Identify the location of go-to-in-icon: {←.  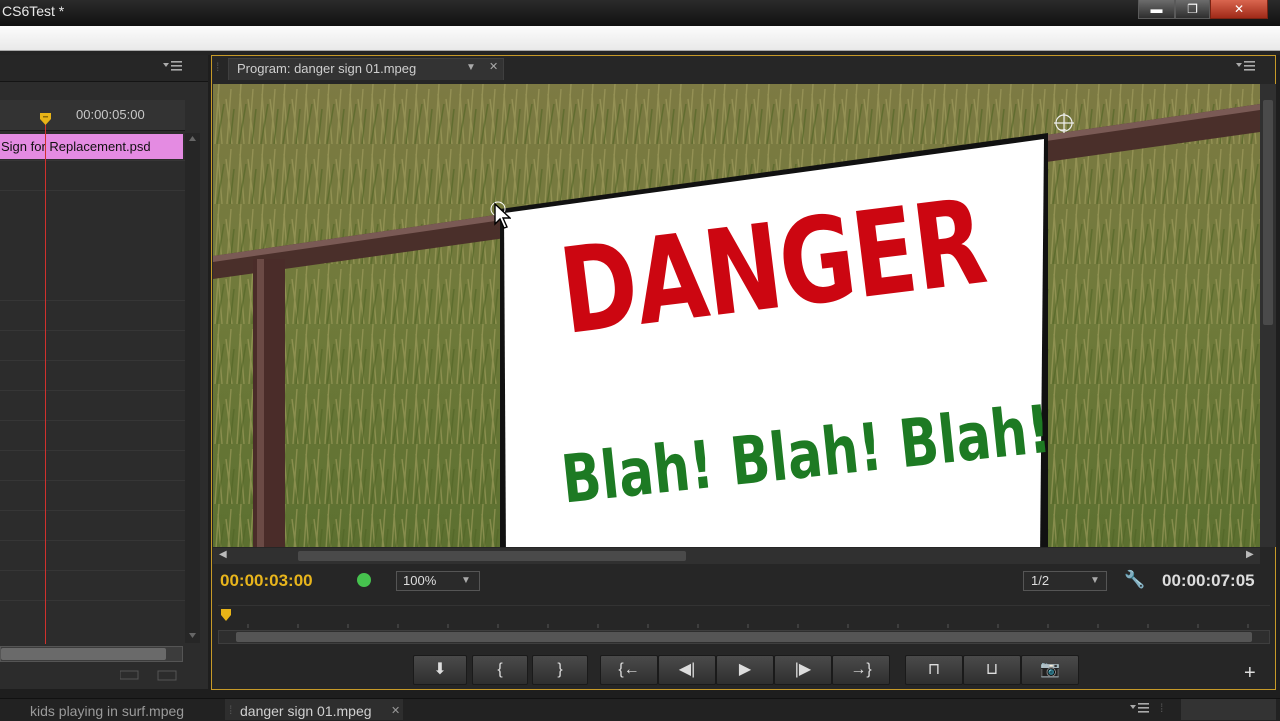
(629, 669).